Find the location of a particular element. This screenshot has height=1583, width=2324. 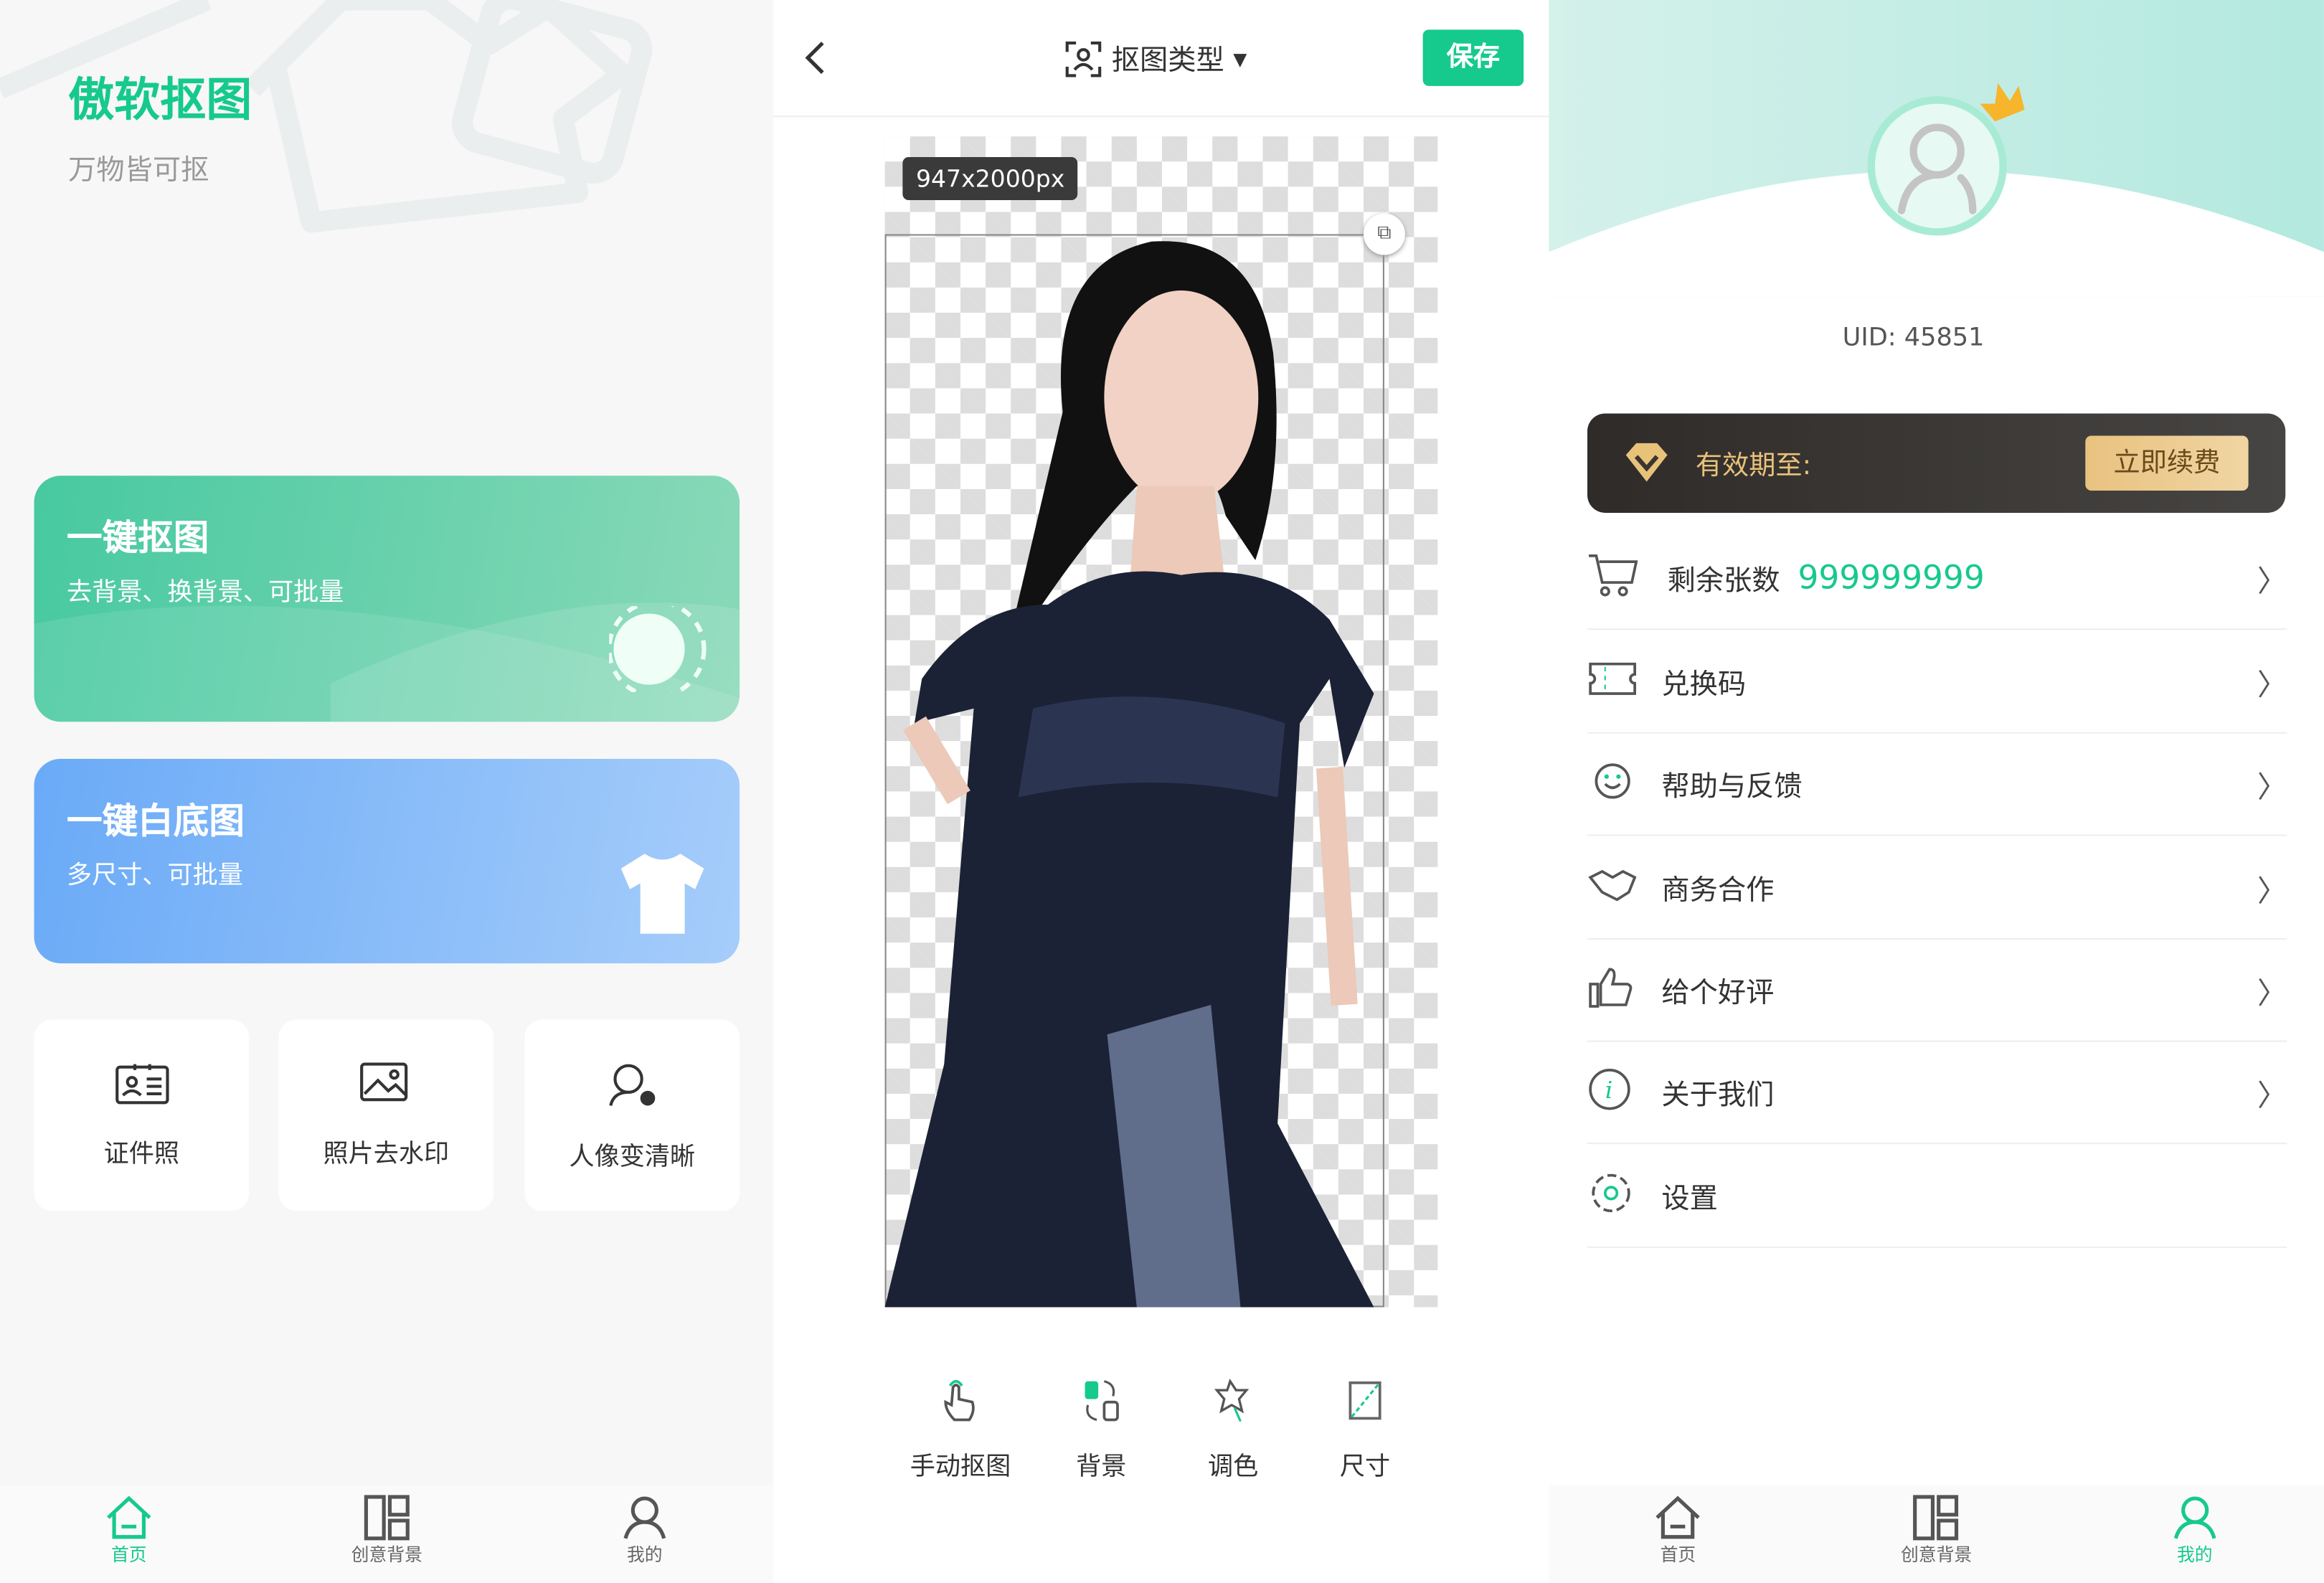

tile-id-photo: 证件照 is located at coordinates (142, 1115).